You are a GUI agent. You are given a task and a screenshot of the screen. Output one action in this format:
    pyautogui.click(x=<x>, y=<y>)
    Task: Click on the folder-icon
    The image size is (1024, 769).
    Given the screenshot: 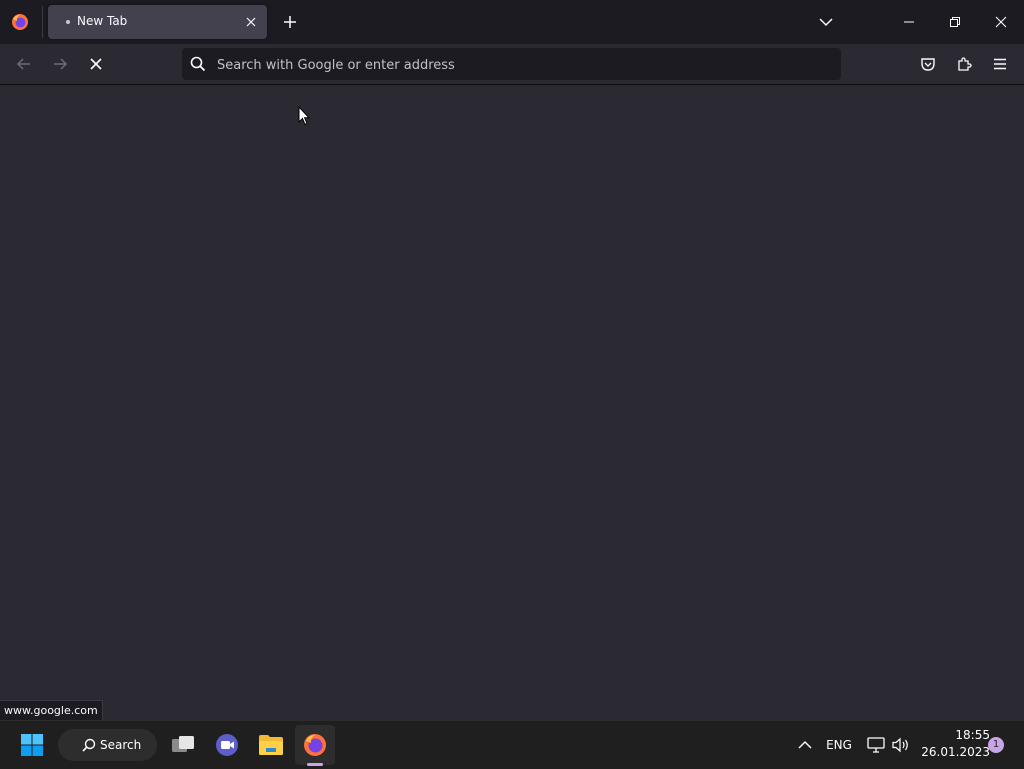 What is the action you would take?
    pyautogui.click(x=271, y=745)
    